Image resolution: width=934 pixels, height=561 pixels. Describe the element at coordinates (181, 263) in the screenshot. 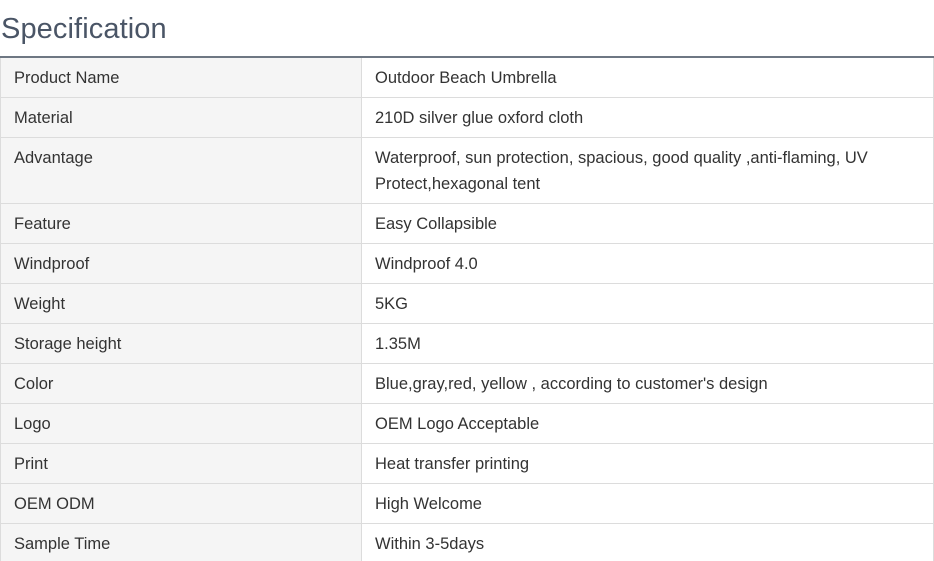

I see `spec-label: Windproof` at that location.